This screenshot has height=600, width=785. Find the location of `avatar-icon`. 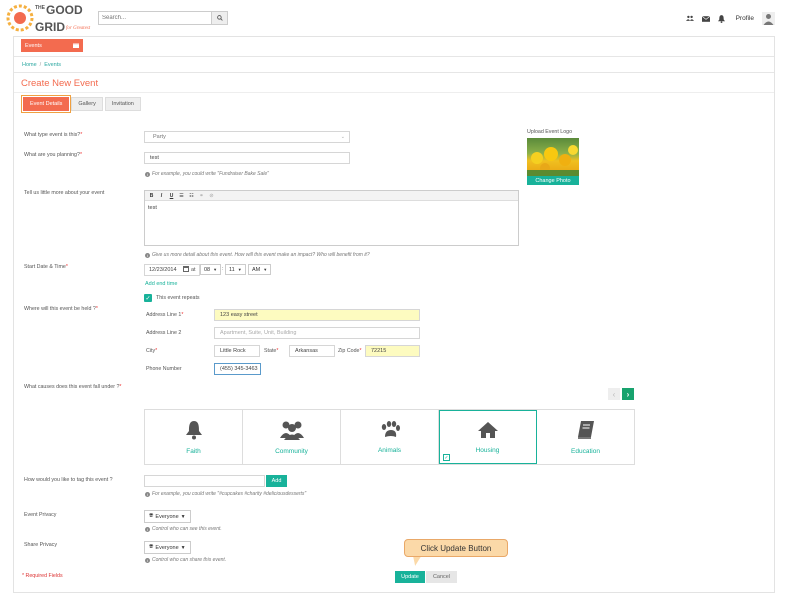

avatar-icon is located at coordinates (768, 18).